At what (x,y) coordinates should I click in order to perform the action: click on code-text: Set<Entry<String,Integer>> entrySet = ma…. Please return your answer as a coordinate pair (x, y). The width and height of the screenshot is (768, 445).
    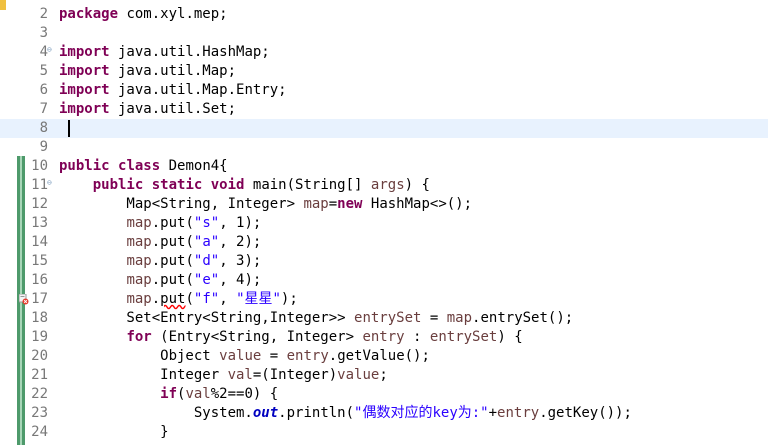
    Looking at the image, I should click on (316, 318).